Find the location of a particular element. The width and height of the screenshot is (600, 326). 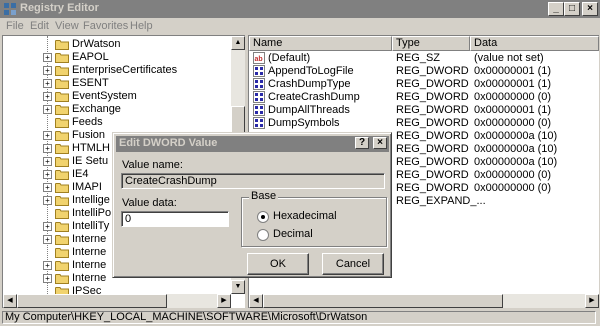

tree-item-label: IE4 is located at coordinates (80, 174).